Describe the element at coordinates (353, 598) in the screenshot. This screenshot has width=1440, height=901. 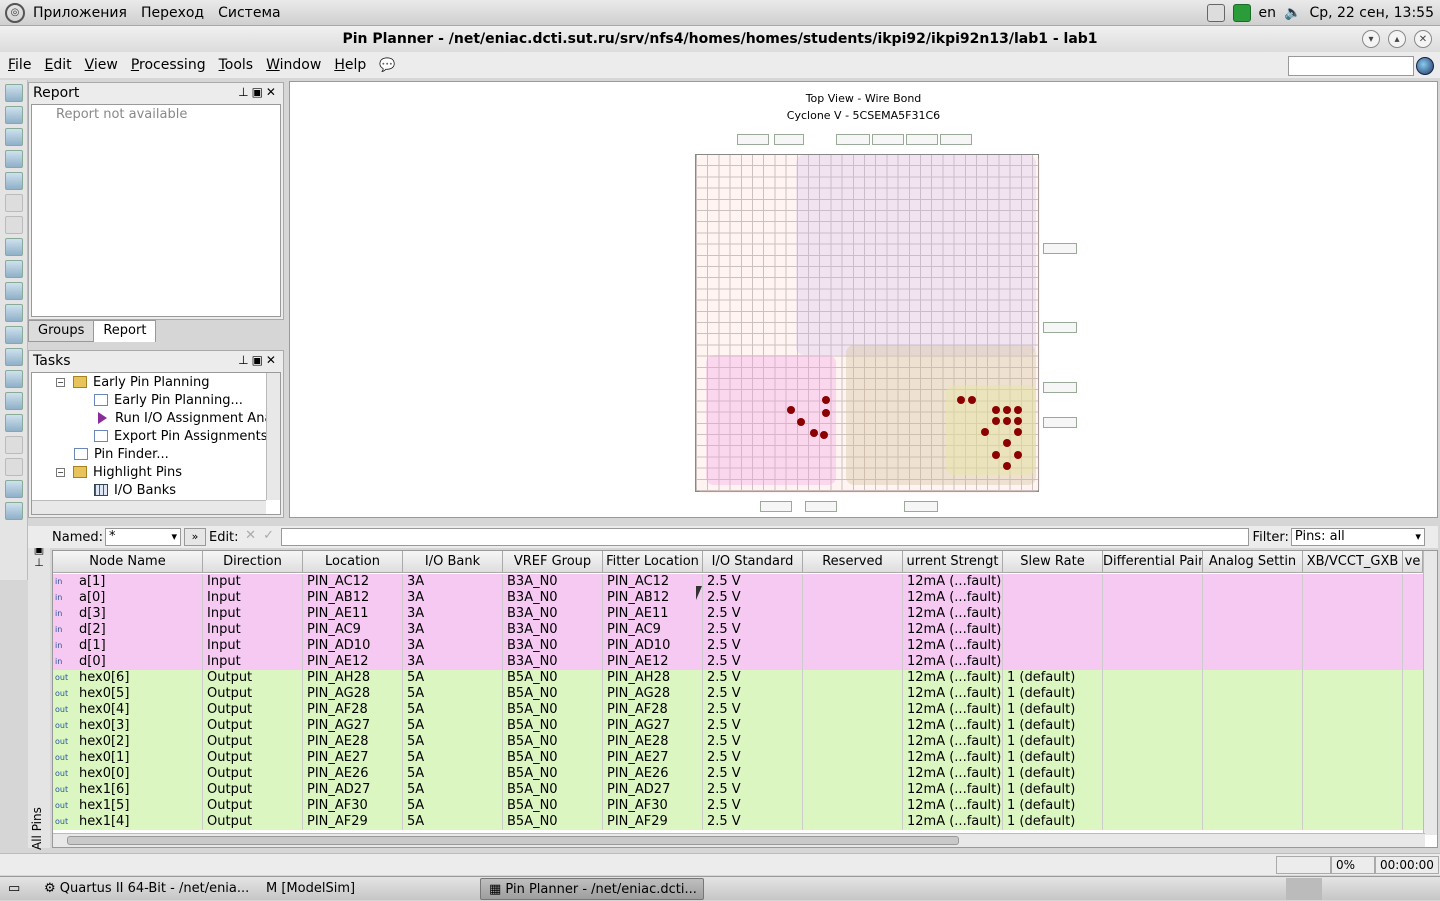
I see `cell-location: PIN_AB12` at that location.